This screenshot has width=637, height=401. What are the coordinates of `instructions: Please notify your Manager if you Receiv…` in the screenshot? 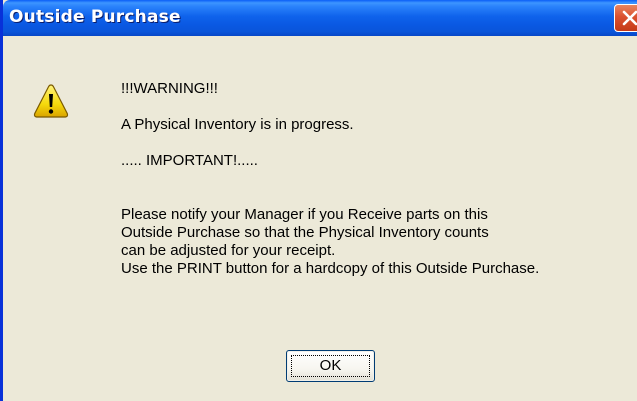 It's located at (330, 242).